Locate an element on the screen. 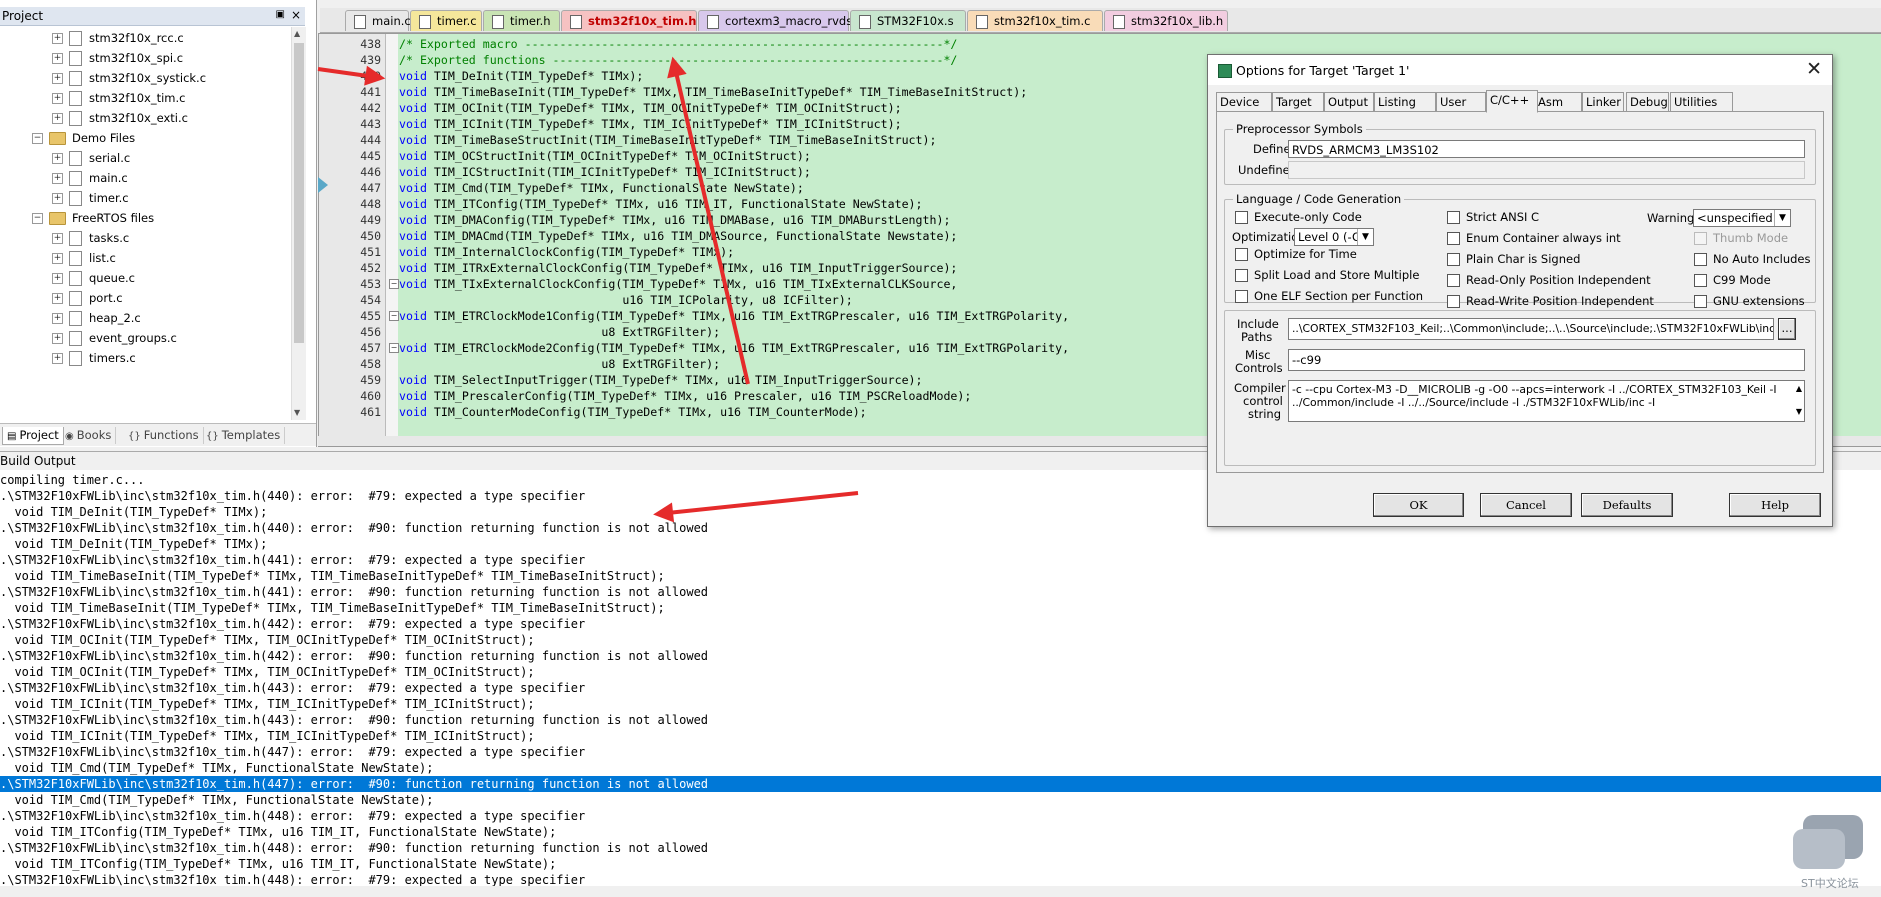  editor-tab-stm32f10x-tim-c: stm32f10x_tim.c is located at coordinates (1035, 20).